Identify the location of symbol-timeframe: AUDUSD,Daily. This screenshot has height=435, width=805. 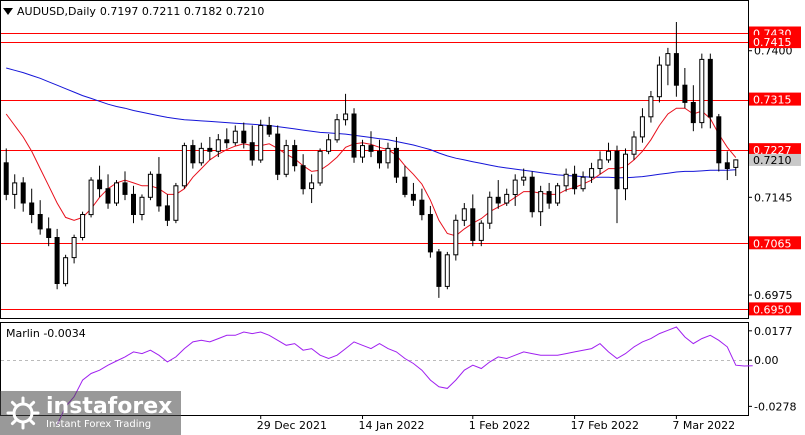
(56, 11).